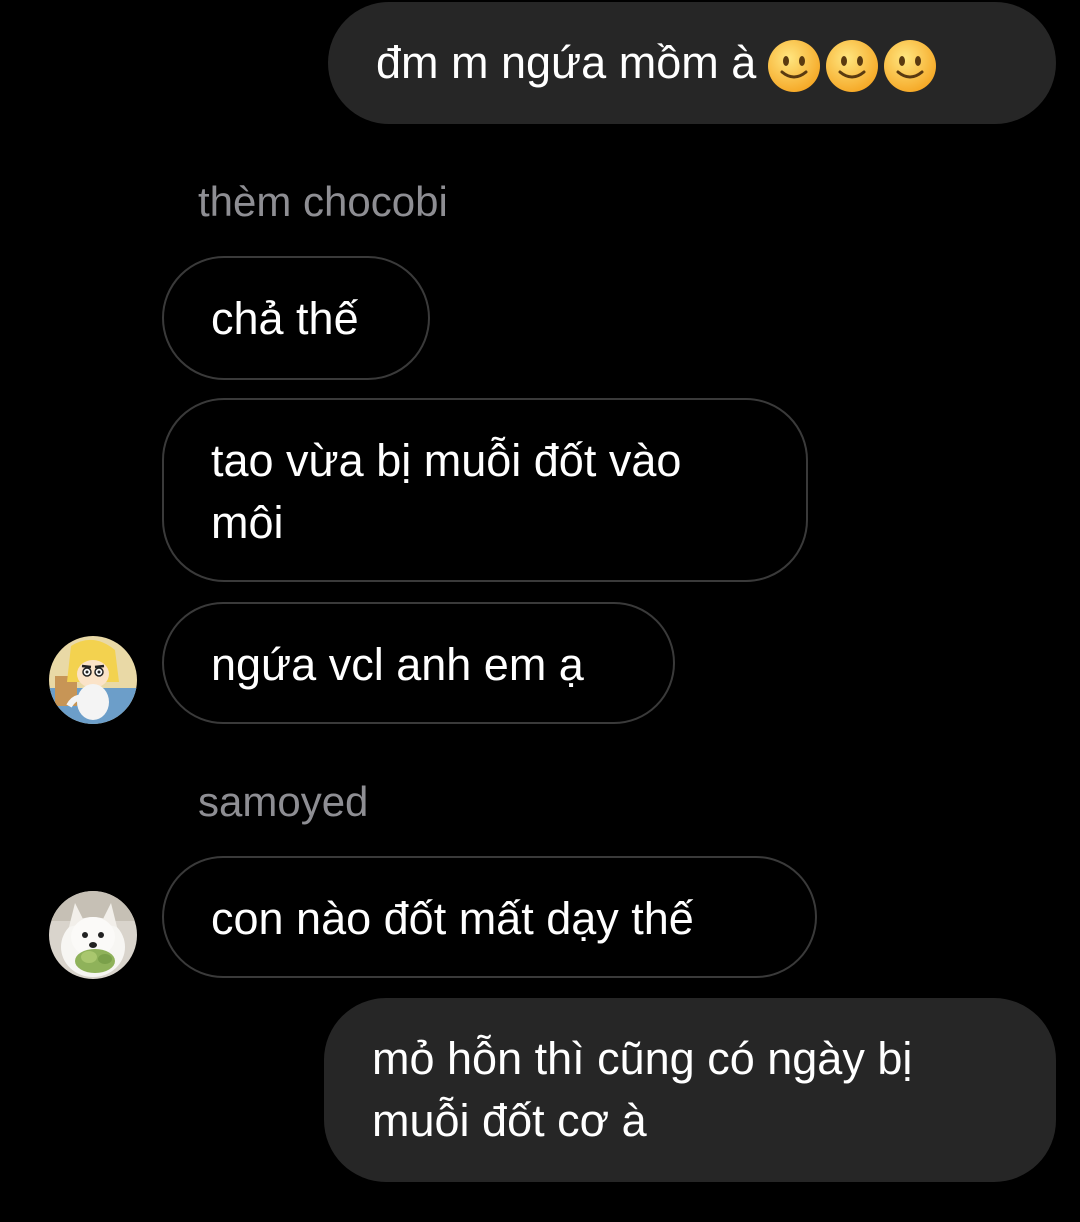 The height and width of the screenshot is (1222, 1080). I want to click on samoyed-dog-avatar-icon, so click(93, 935).